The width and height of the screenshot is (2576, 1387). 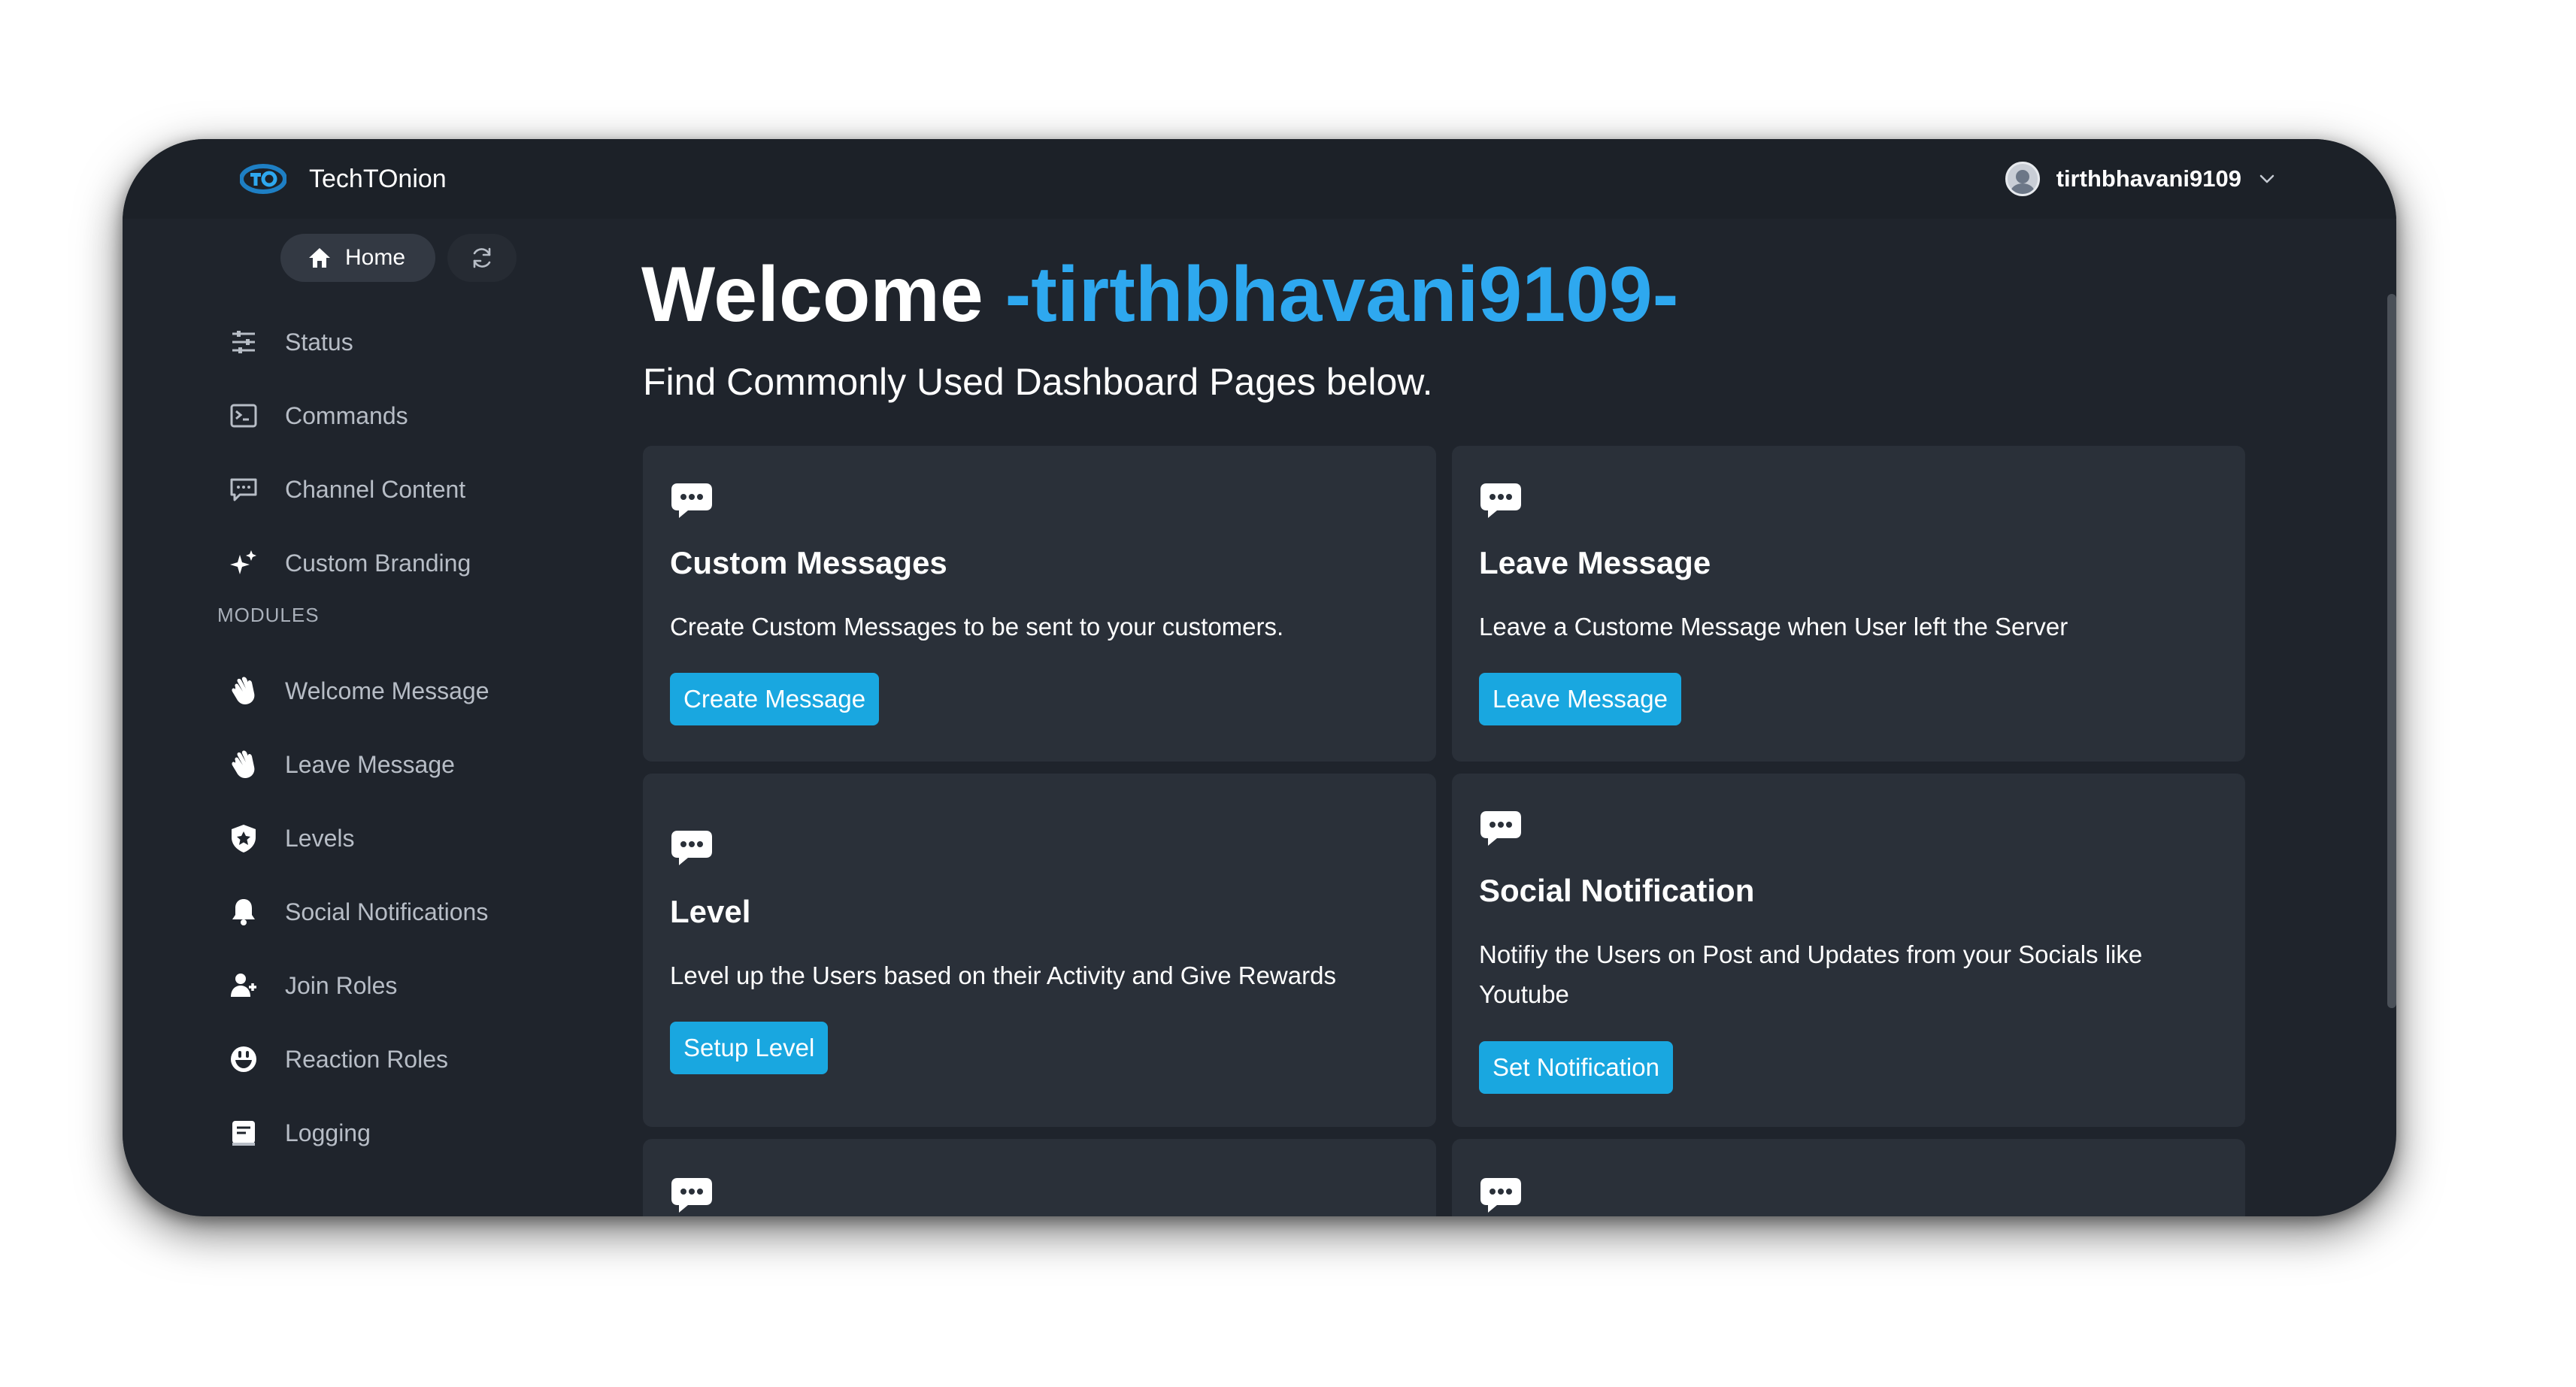 I want to click on sidebar-item-welcome-message: Welcome Message, so click(x=358, y=691).